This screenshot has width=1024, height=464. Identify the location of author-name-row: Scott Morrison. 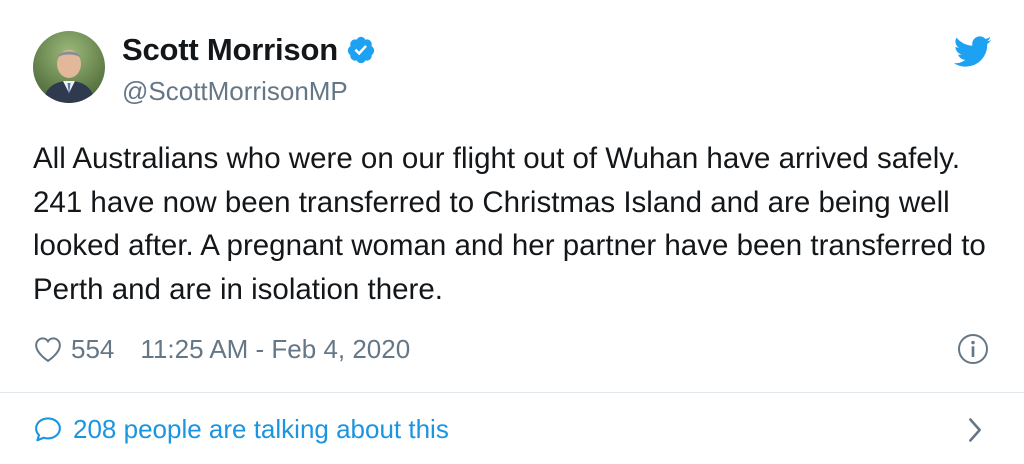
(249, 50).